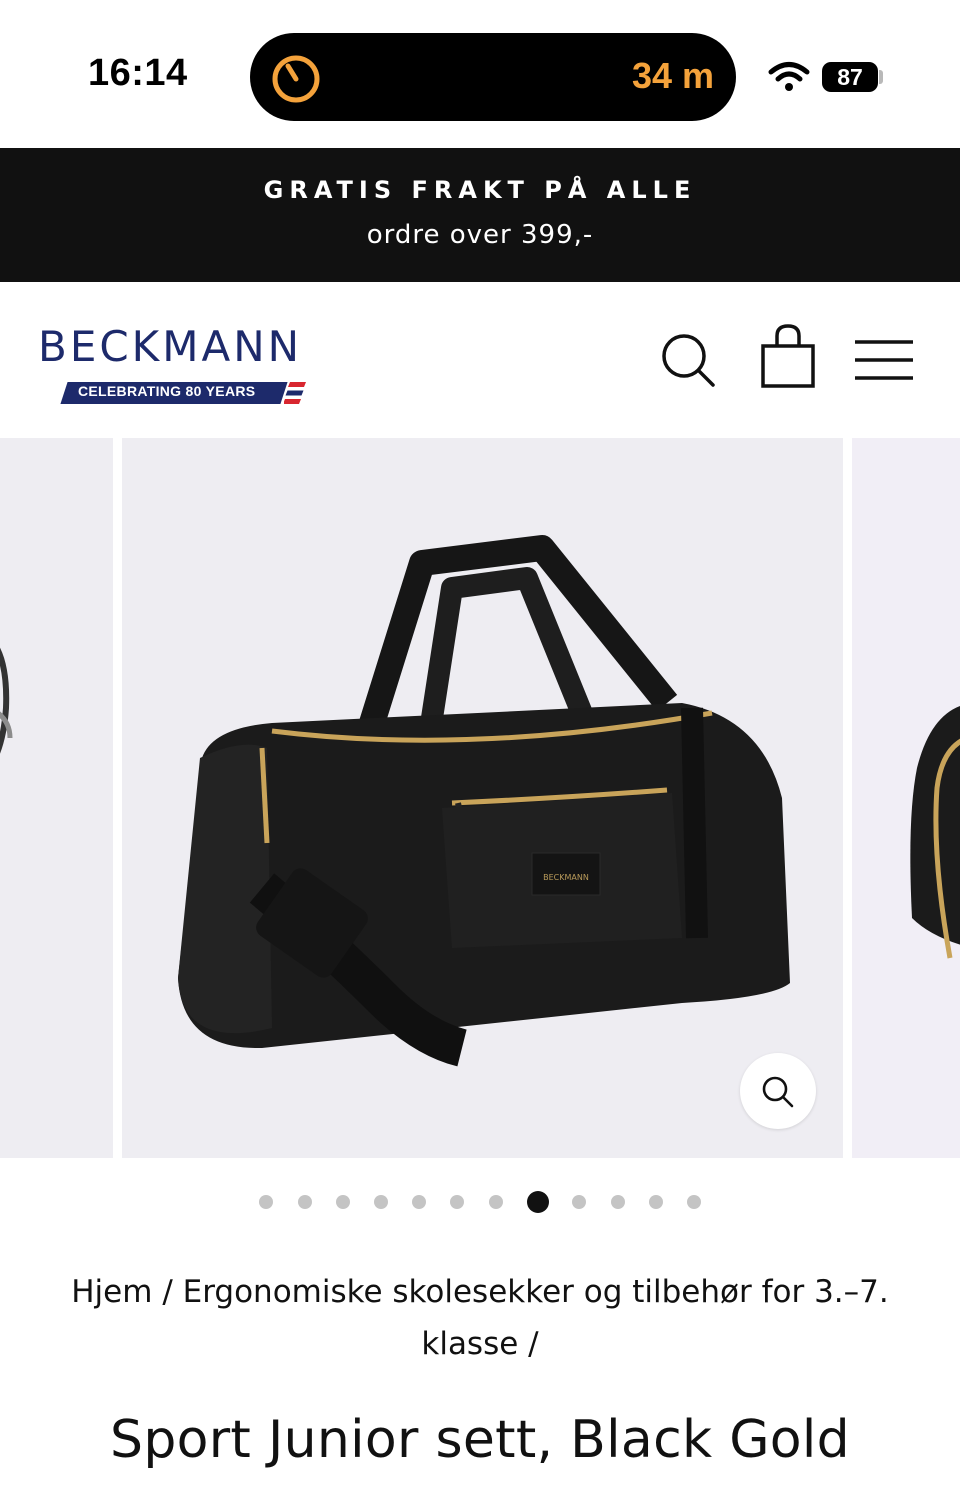 This screenshot has width=960, height=1500. What do you see at coordinates (789, 76) in the screenshot?
I see `wifi-icon` at bounding box center [789, 76].